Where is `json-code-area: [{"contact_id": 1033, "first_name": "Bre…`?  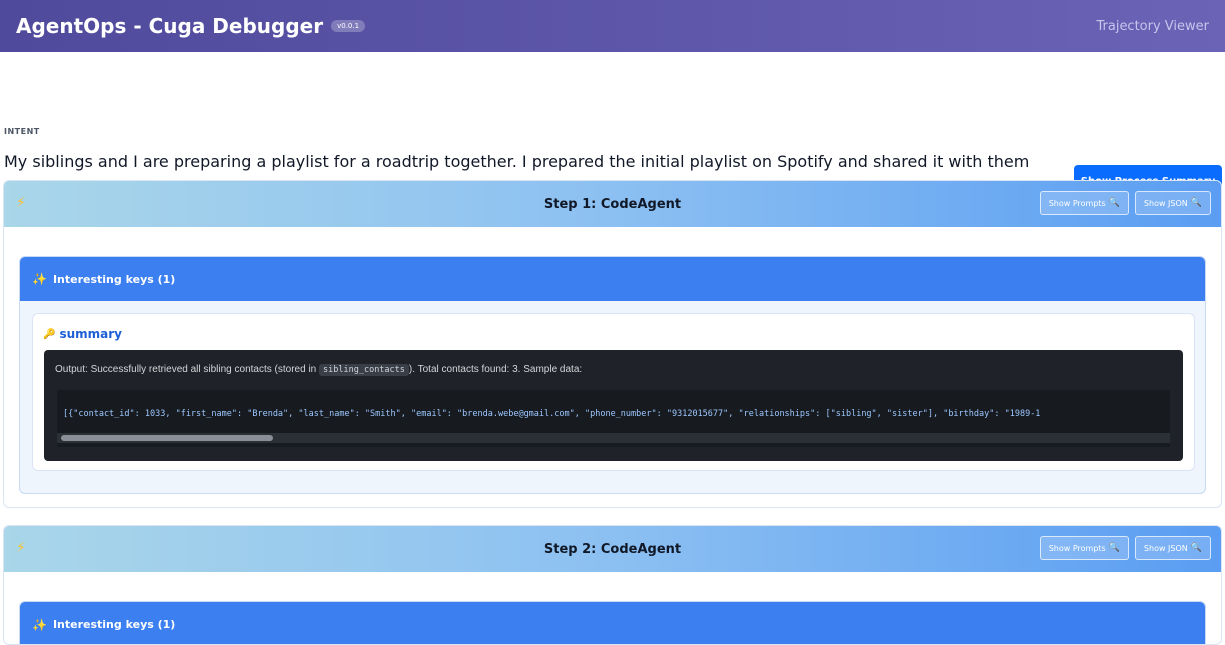
json-code-area: [{"contact_id": 1033, "first_name": "Bre… is located at coordinates (613, 418).